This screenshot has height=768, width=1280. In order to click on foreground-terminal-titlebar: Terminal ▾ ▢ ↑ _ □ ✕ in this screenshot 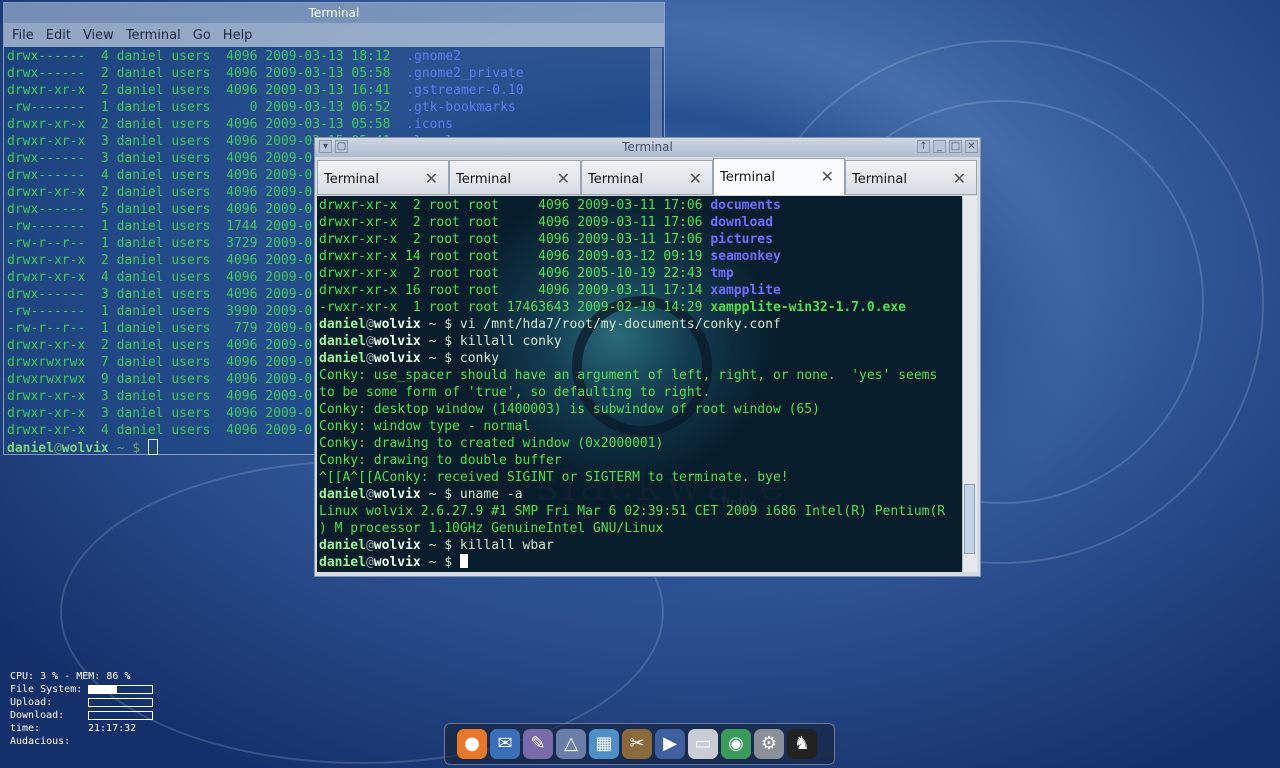, I will do `click(647, 147)`.